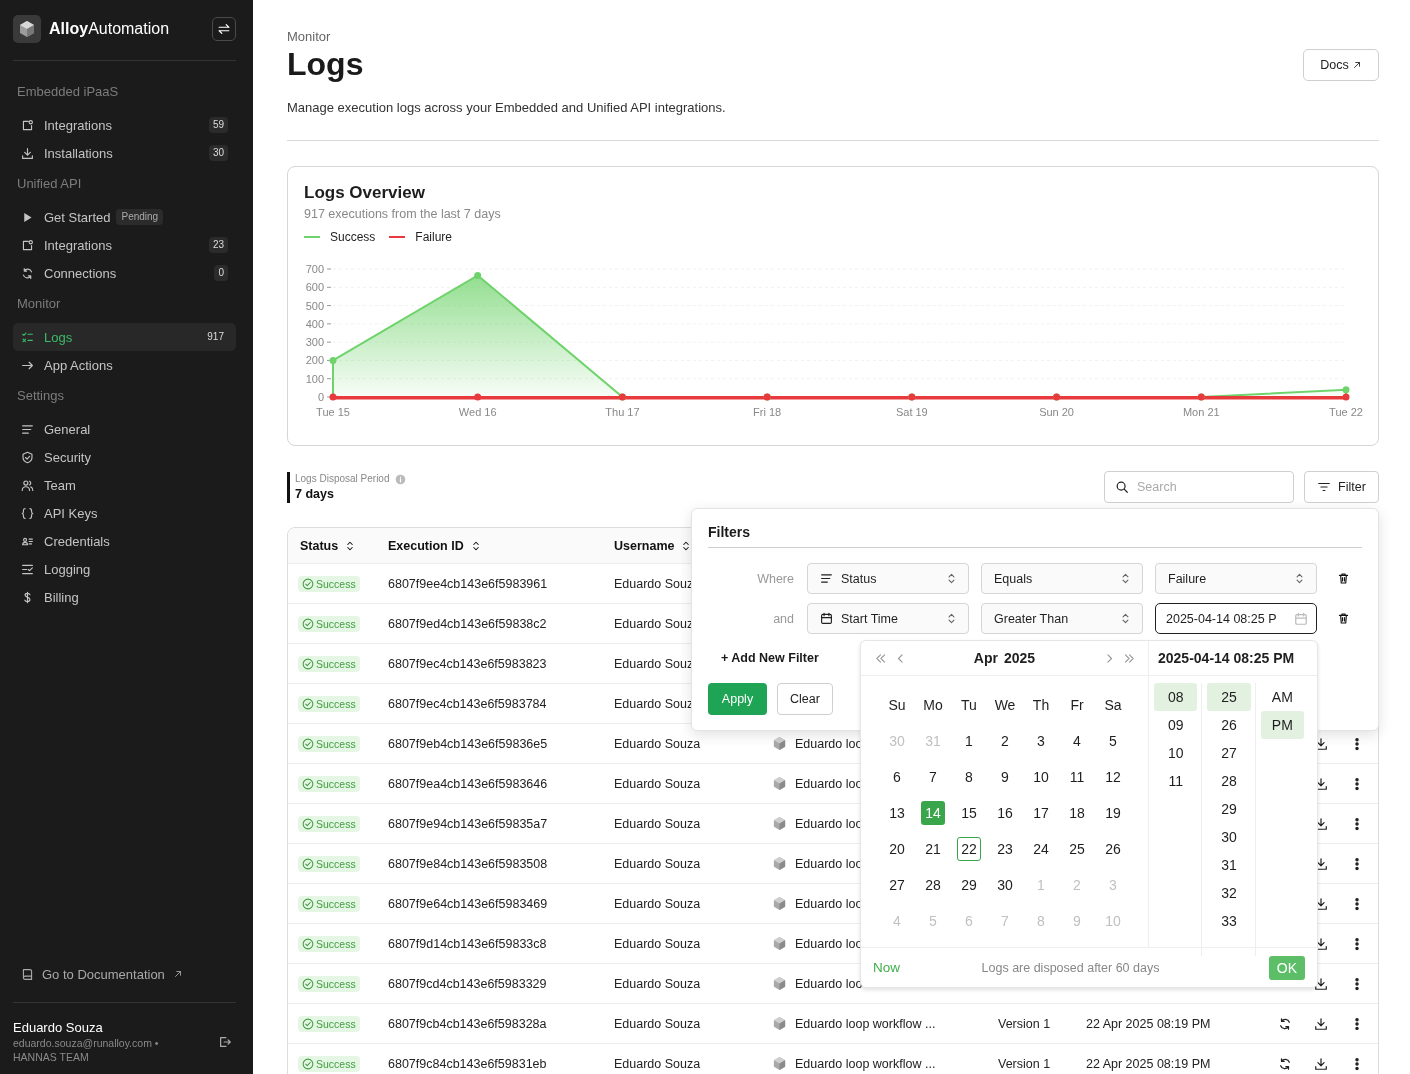 The height and width of the screenshot is (1074, 1410). Describe the element at coordinates (969, 813) in the screenshot. I see `calendar-day: 15` at that location.